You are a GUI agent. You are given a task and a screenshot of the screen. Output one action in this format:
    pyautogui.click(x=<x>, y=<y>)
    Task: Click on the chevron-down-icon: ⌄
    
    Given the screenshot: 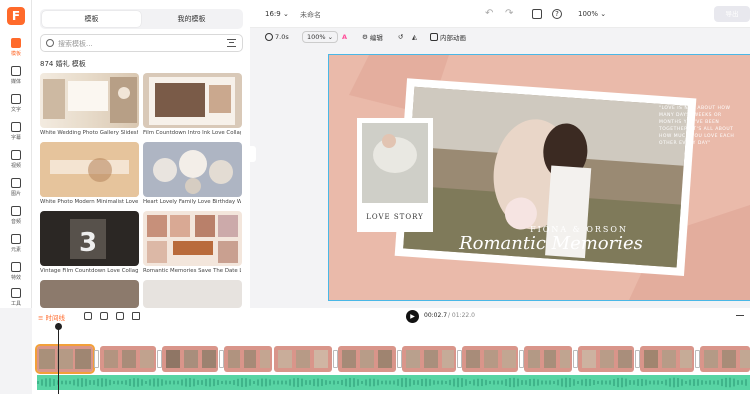 What is the action you would take?
    pyautogui.click(x=603, y=14)
    